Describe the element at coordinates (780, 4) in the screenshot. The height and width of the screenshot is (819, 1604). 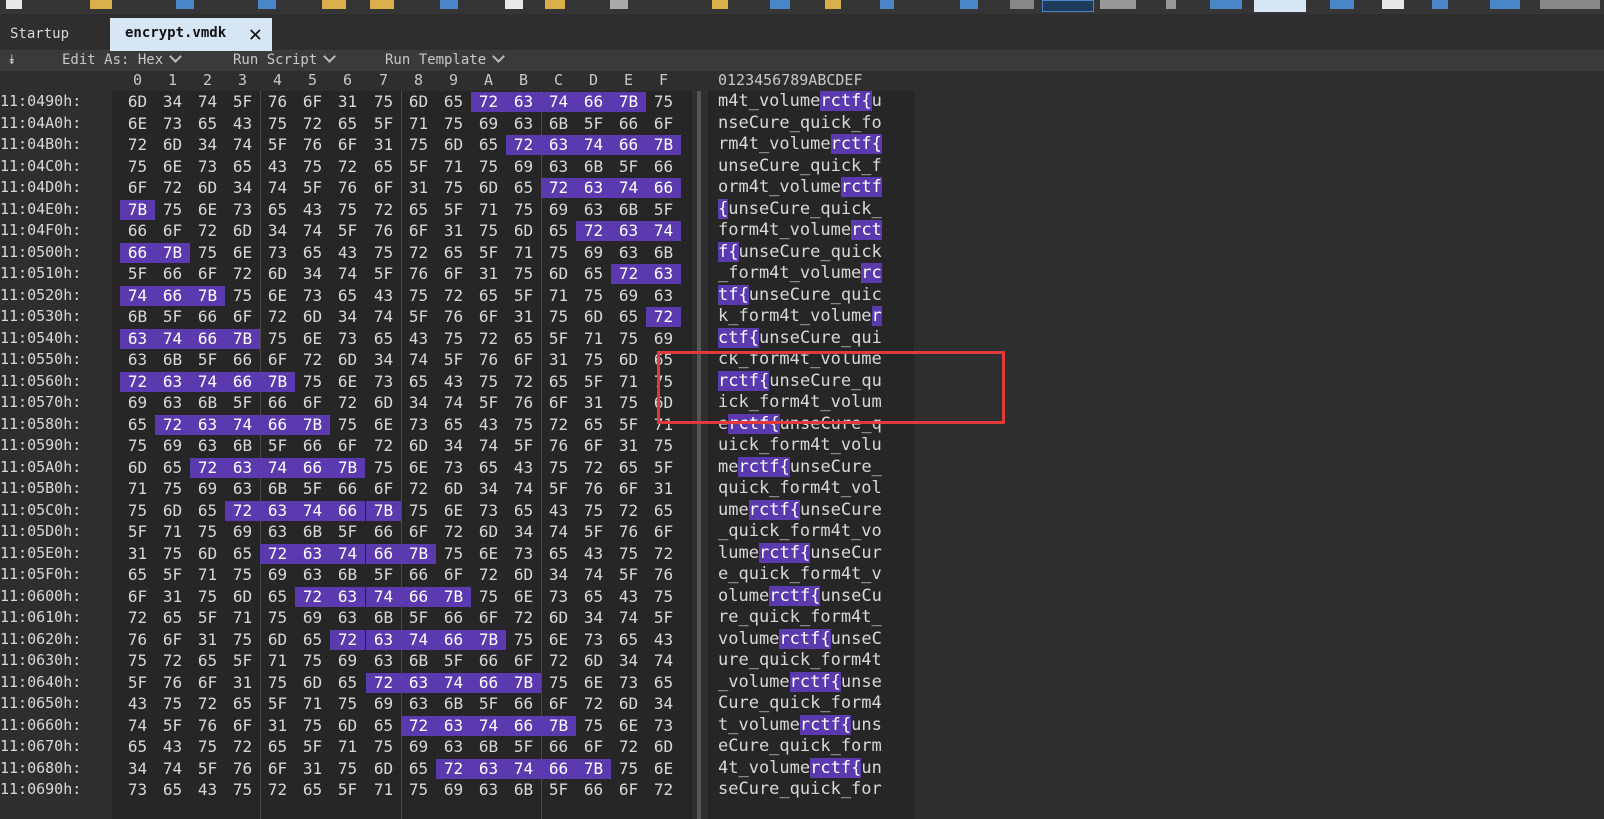
I see `font-icon` at that location.